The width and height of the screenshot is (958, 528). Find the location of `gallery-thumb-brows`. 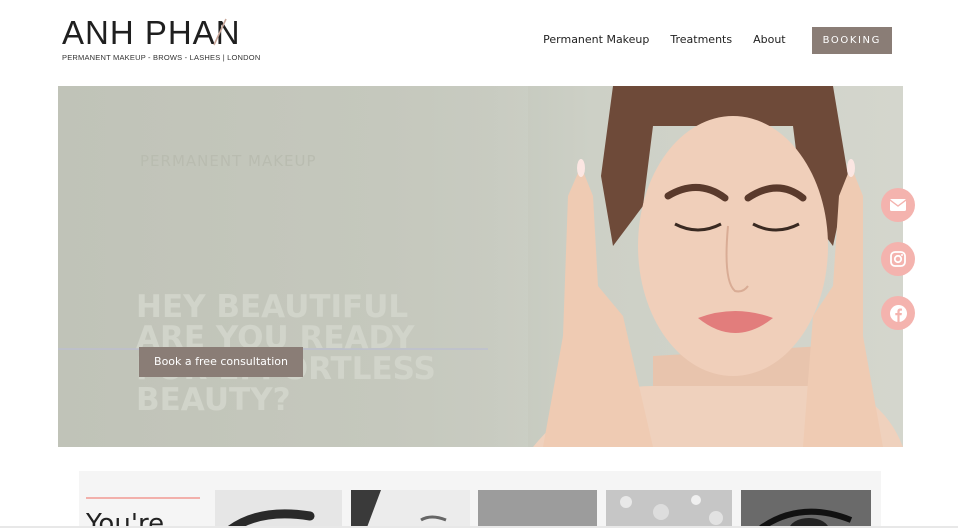

gallery-thumb-brows is located at coordinates (278, 509).